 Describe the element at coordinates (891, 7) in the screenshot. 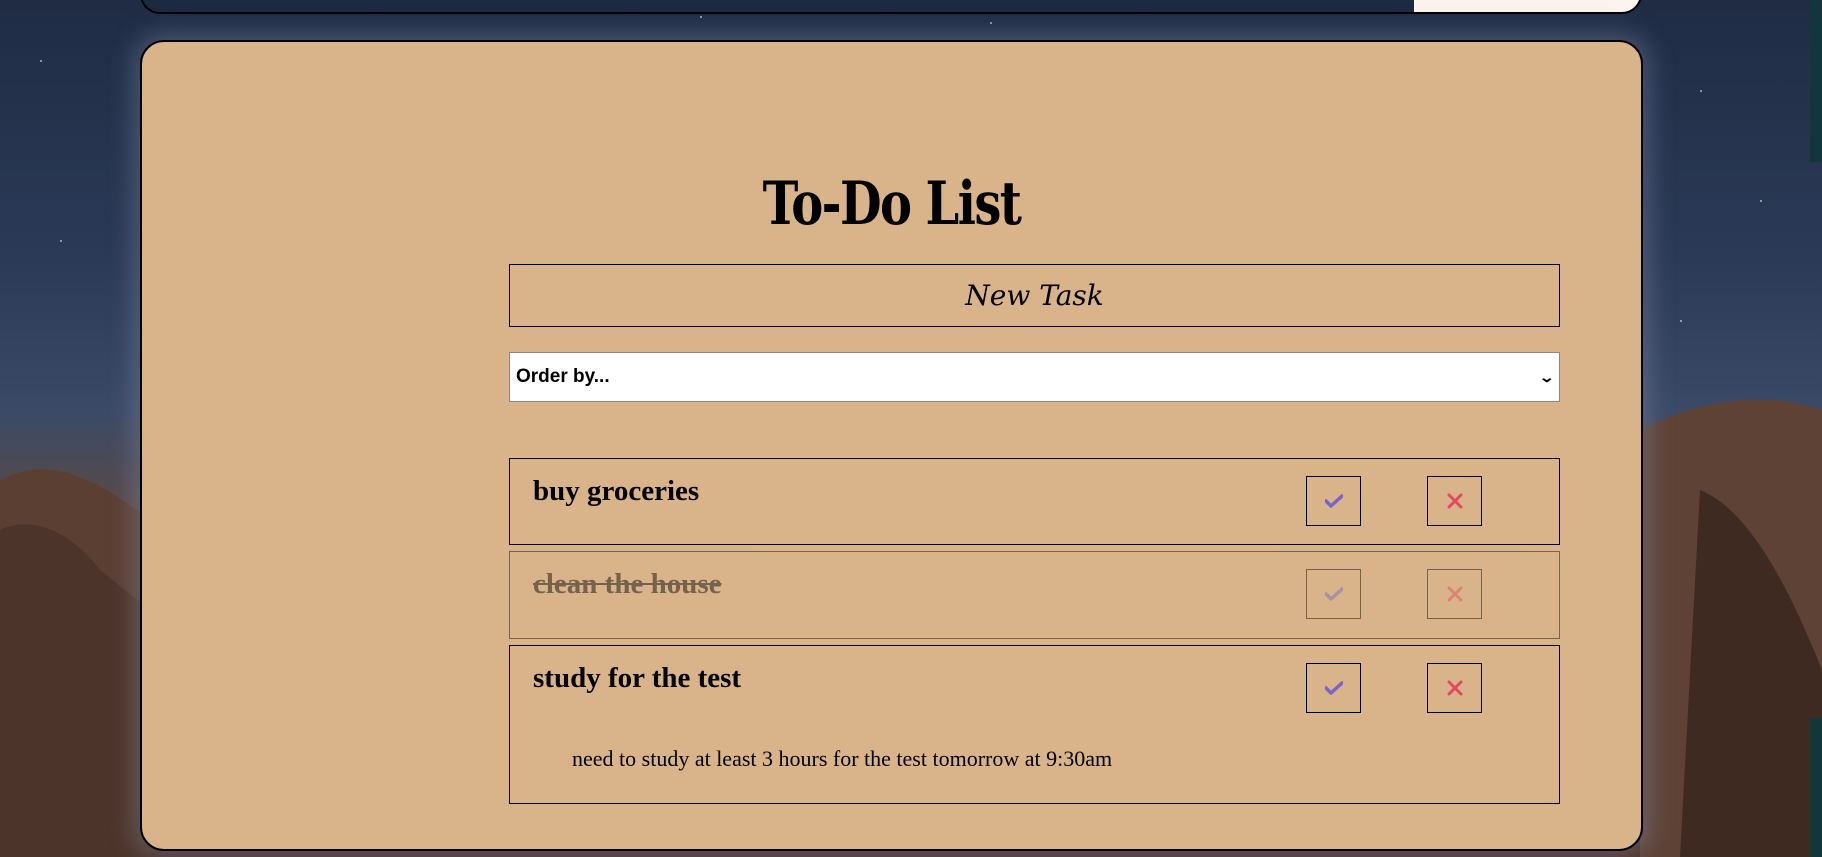

I see `top-navbar` at that location.